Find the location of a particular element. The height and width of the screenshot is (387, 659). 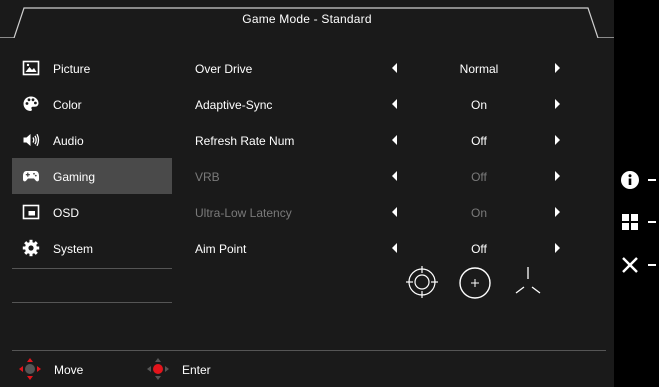

sidebar-item-system: System is located at coordinates (92, 248).